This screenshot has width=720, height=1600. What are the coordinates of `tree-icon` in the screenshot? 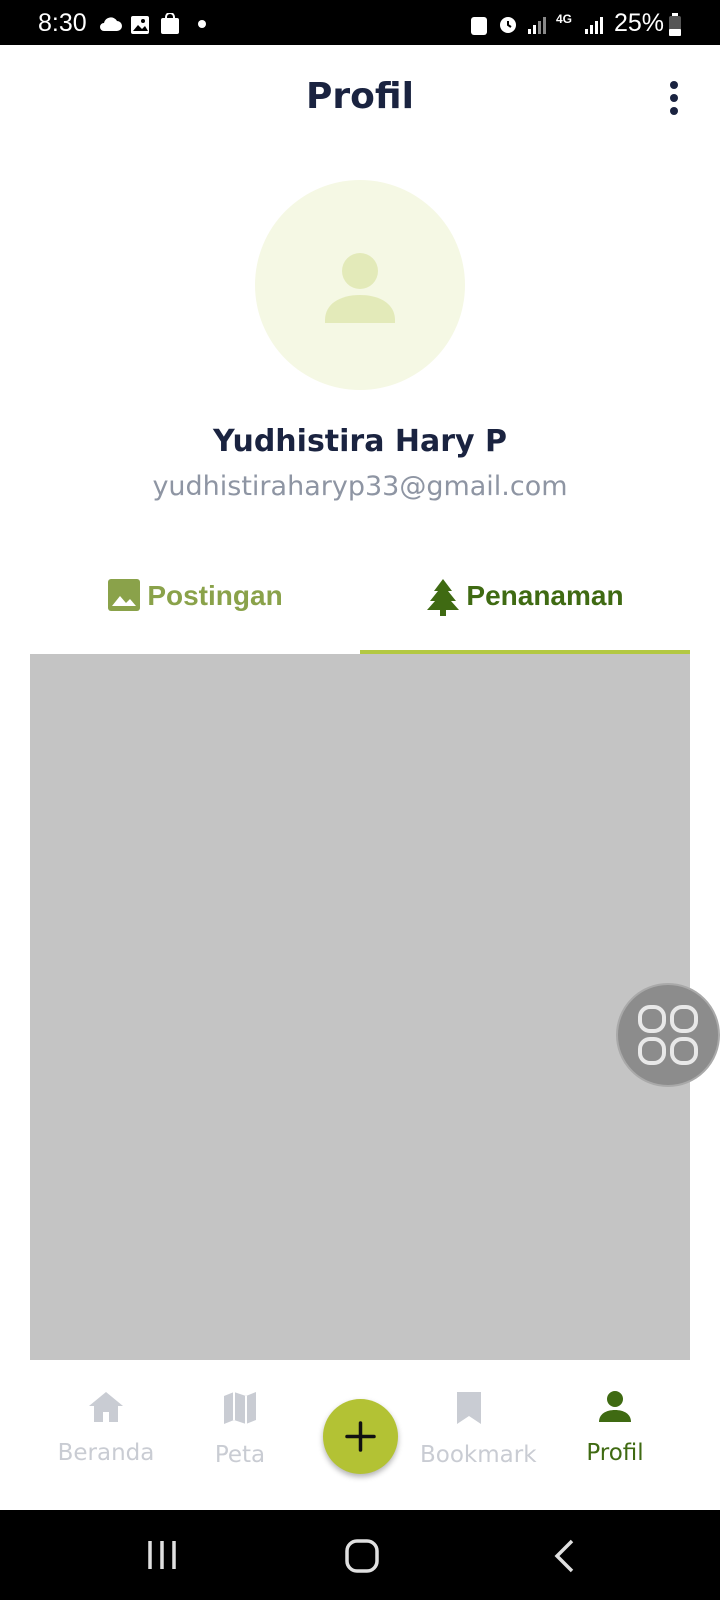 It's located at (443, 597).